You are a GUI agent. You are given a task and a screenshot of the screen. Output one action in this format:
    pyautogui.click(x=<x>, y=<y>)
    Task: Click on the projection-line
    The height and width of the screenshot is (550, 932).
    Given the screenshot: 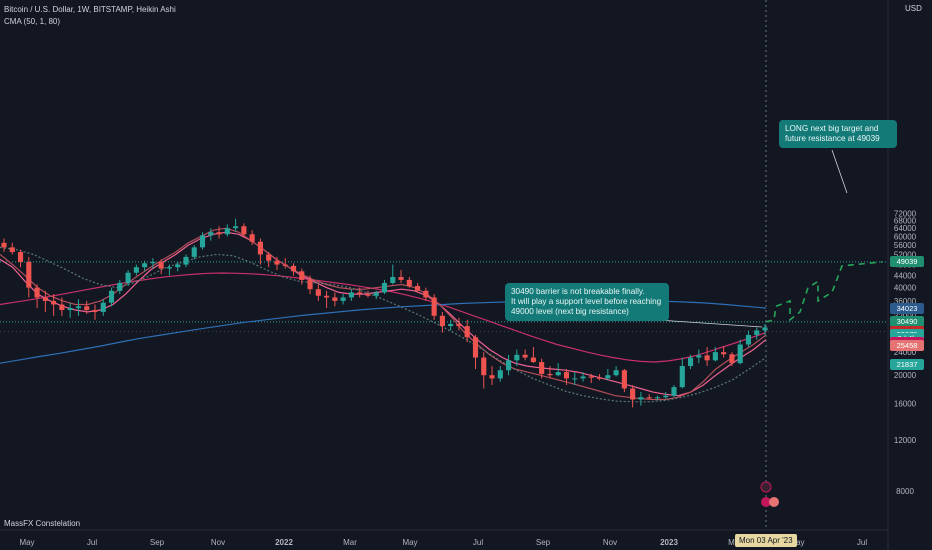 What is the action you would take?
    pyautogui.click(x=824, y=292)
    